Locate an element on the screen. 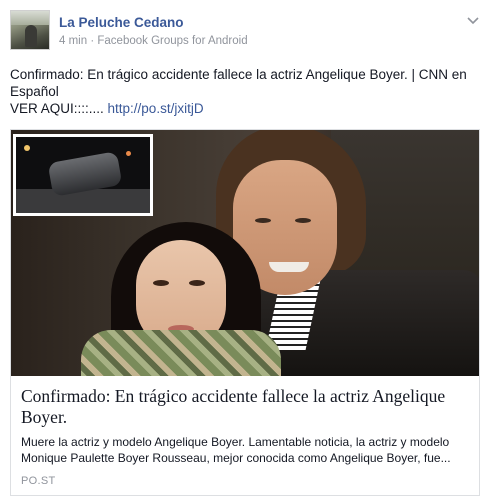  avatar-sky is located at coordinates (30, 18).